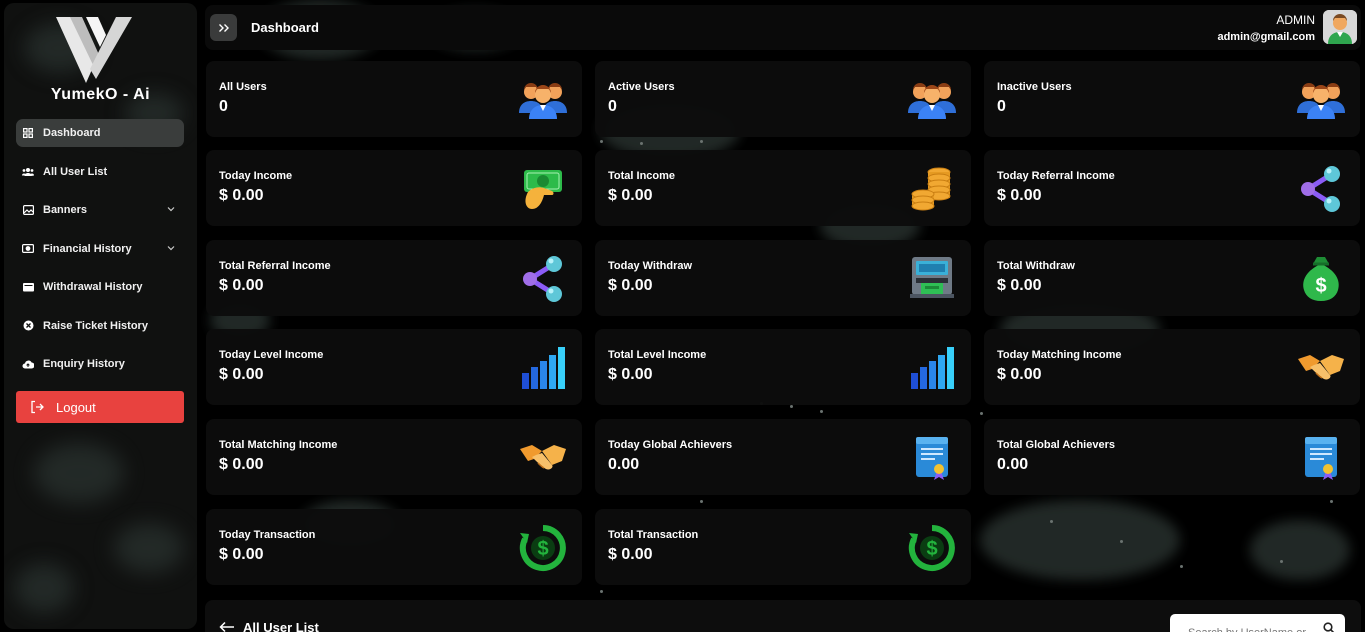 This screenshot has height=632, width=1365. Describe the element at coordinates (72, 133) in the screenshot. I see `sidebar-item-label: Dashboard` at that location.